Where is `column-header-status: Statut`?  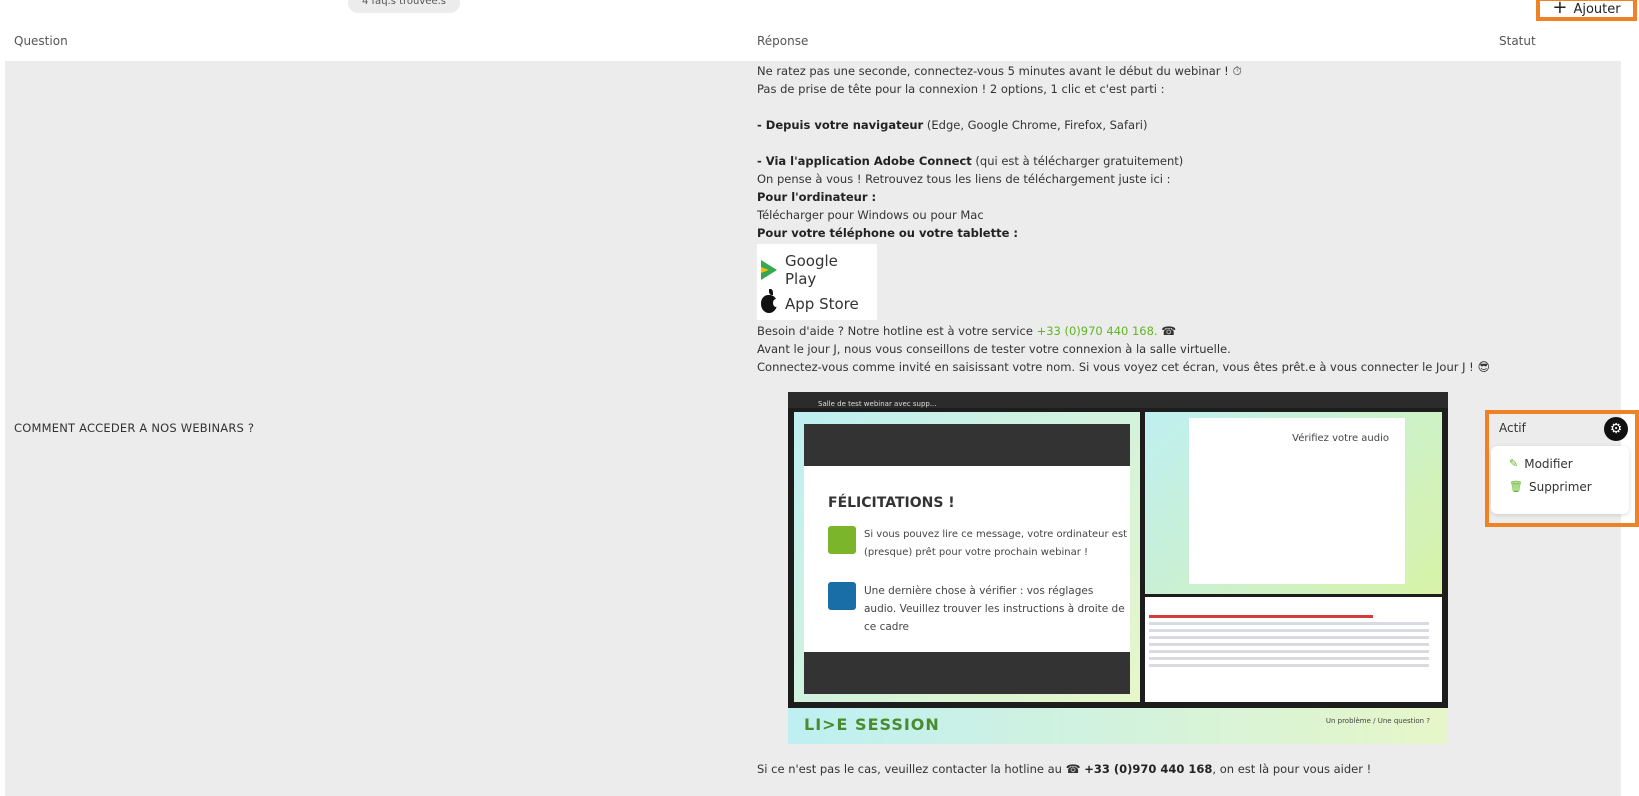
column-header-status: Statut is located at coordinates (1517, 41).